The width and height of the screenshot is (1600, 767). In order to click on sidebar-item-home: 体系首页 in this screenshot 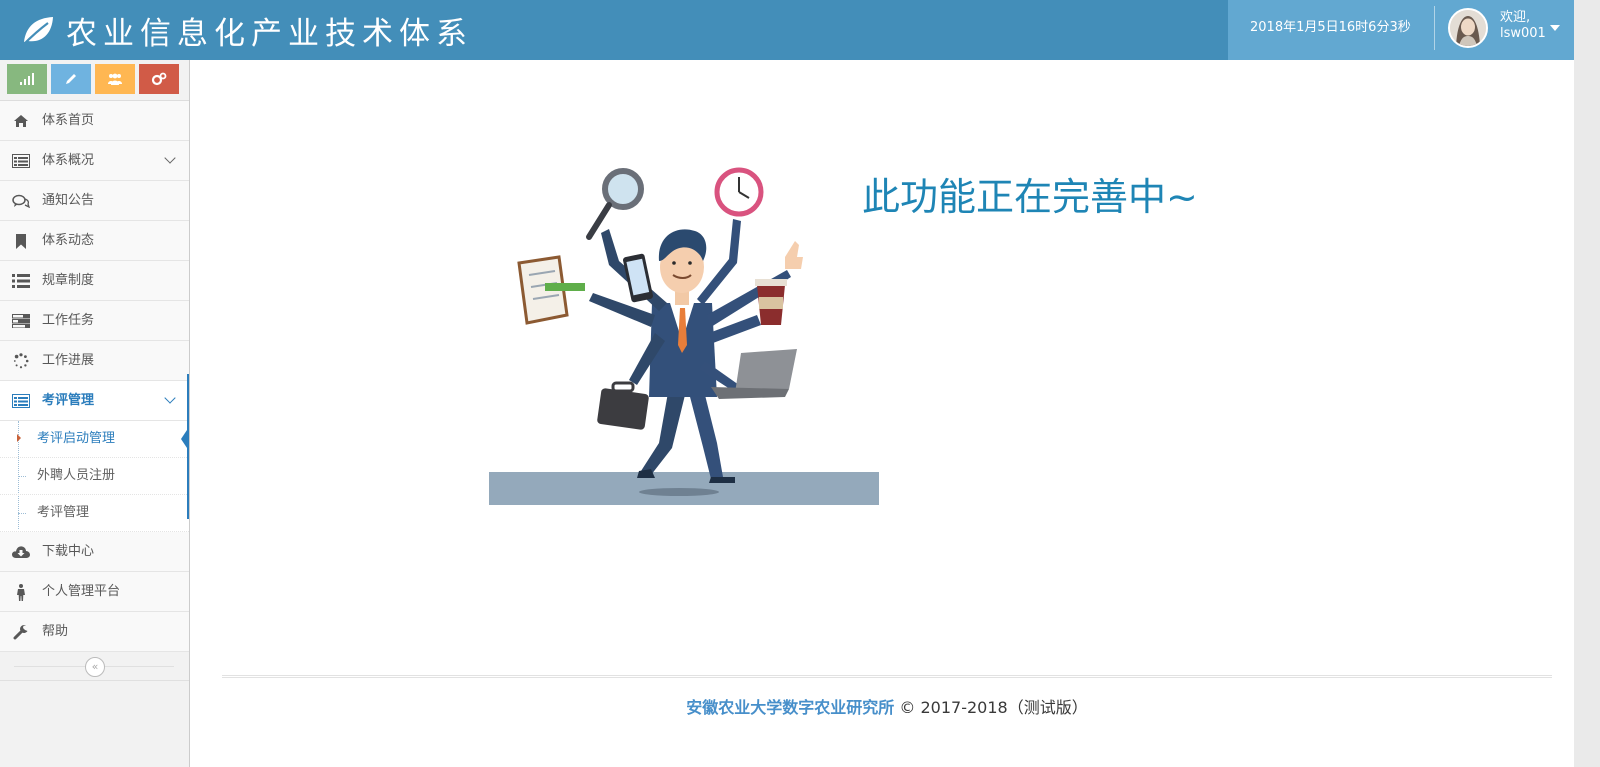, I will do `click(94, 121)`.